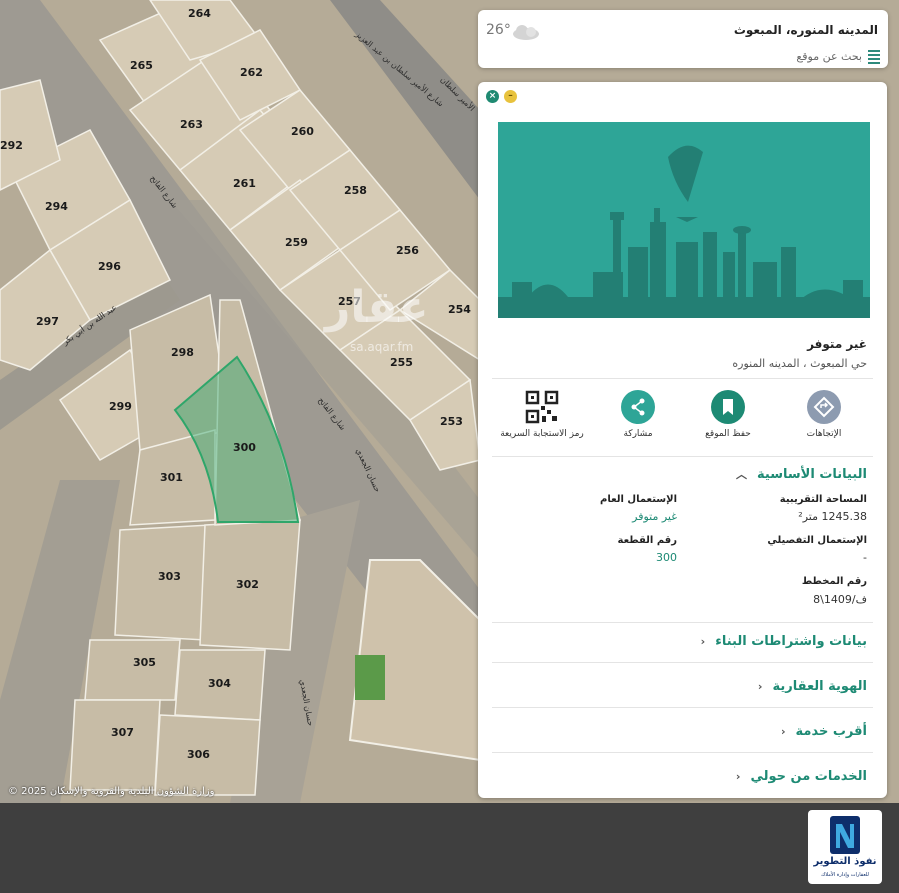  Describe the element at coordinates (244, 183) in the screenshot. I see `parcel-label-261: 261` at that location.